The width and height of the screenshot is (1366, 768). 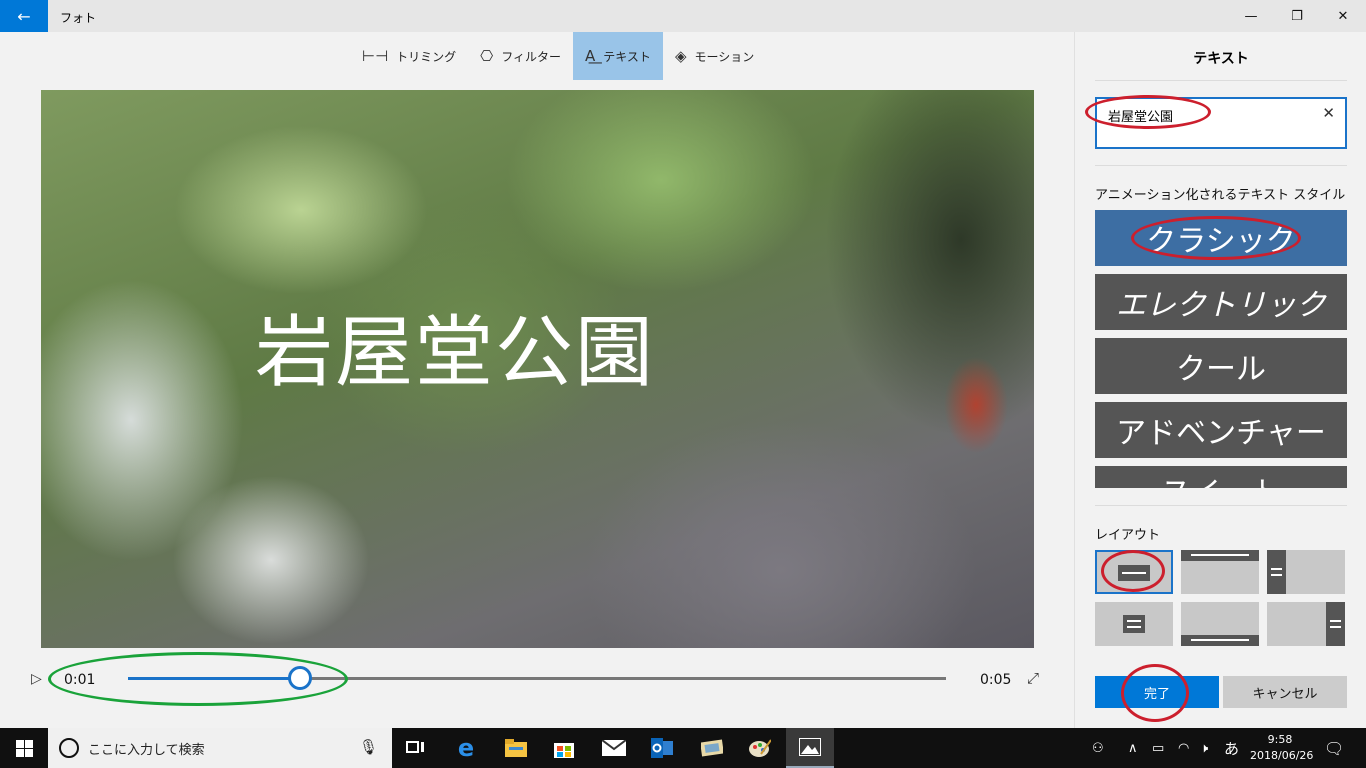 I want to click on microphone-icon: 🎙, so click(x=368, y=747).